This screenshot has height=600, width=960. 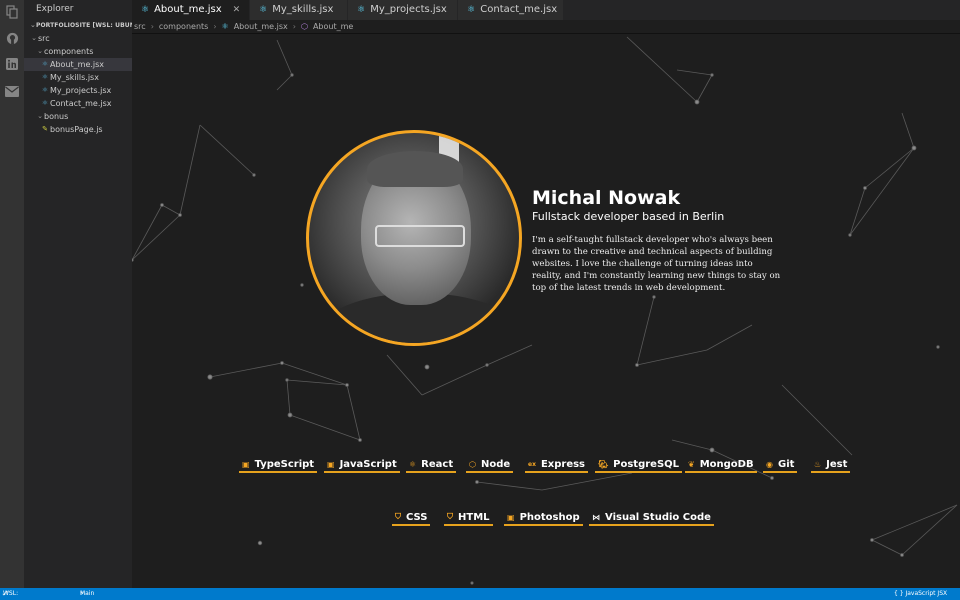 I want to click on close-icon: ✕, so click(x=237, y=10).